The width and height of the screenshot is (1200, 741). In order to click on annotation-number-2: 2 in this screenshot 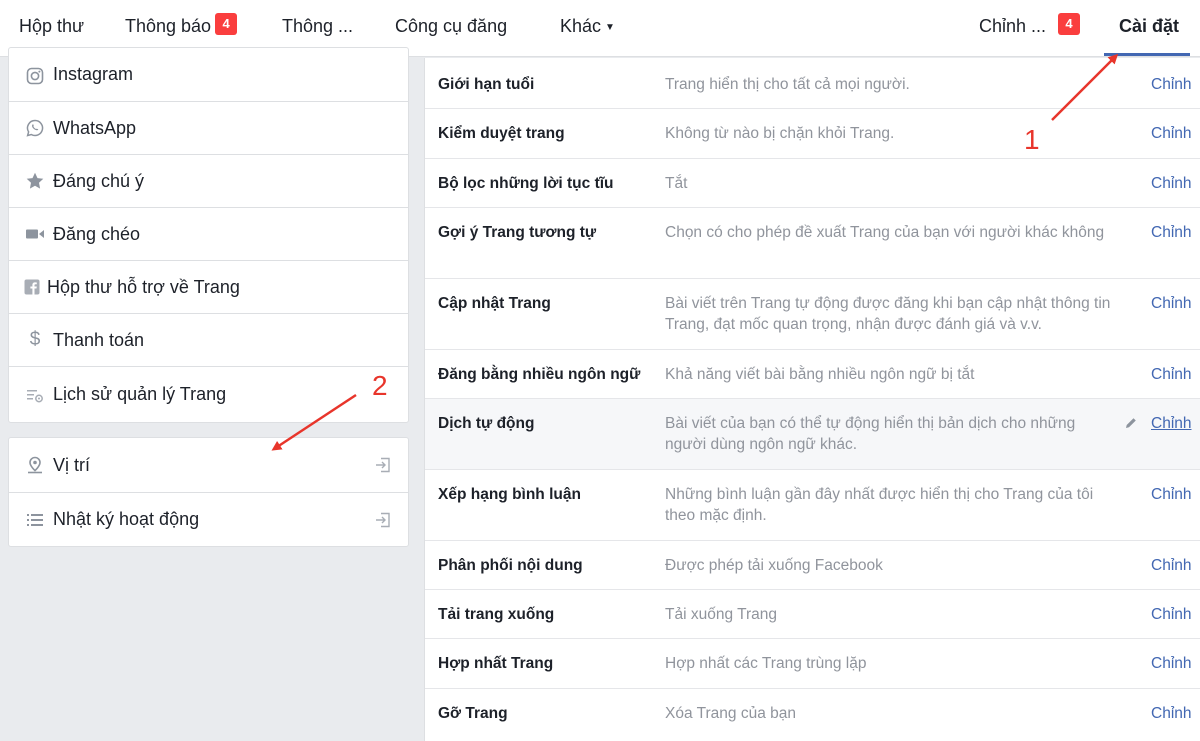, I will do `click(380, 385)`.